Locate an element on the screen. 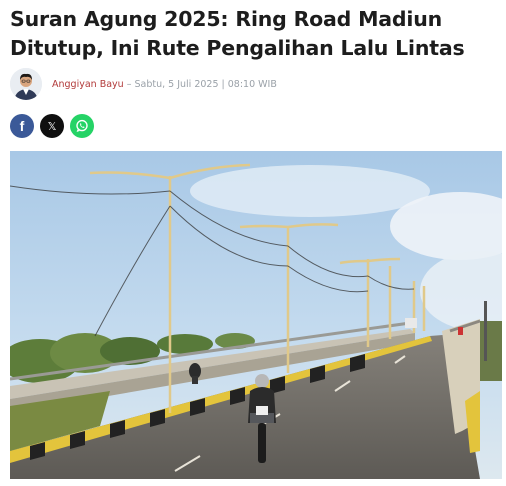 Image resolution: width=506 pixels, height=486 pixels. facebook-icon: f is located at coordinates (22, 126).